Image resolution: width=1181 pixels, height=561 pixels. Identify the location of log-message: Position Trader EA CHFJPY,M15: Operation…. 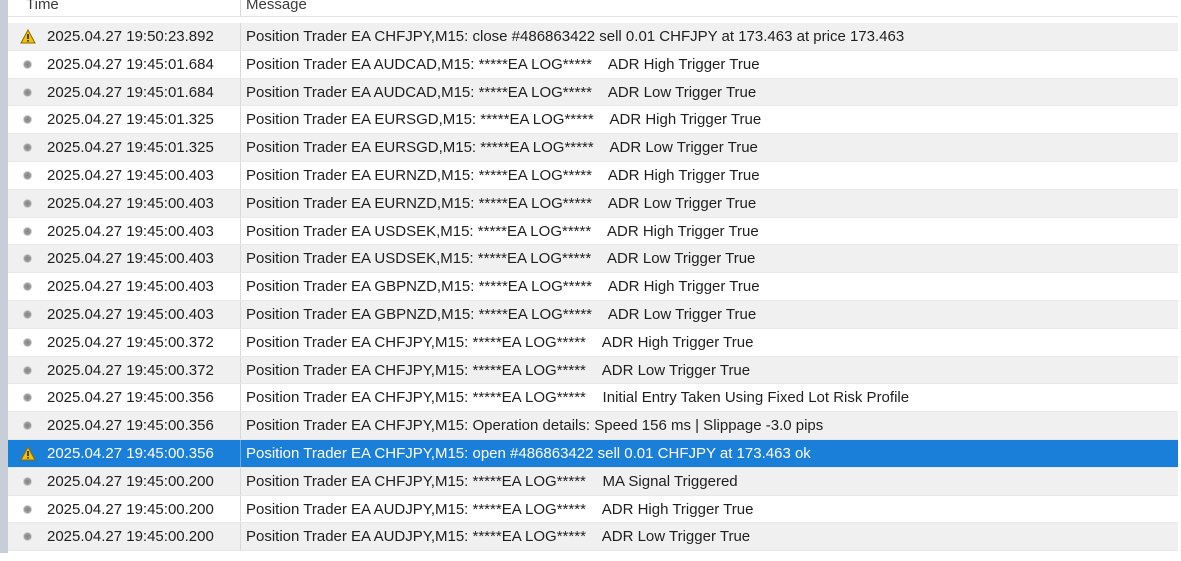
(535, 426).